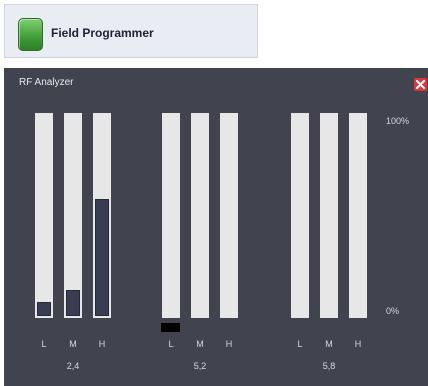 The image size is (428, 386). Describe the element at coordinates (393, 311) in the screenshot. I see `scale-min-label: 0%` at that location.